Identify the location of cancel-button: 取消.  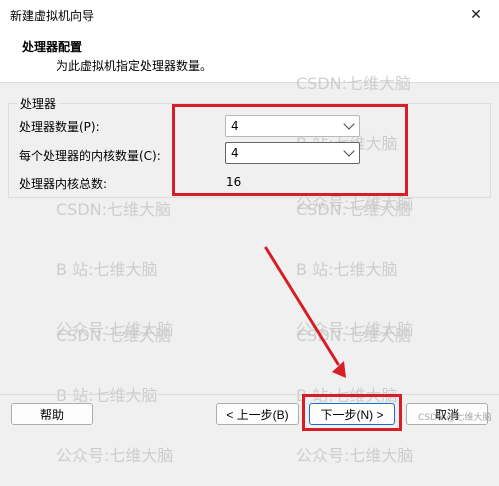
(447, 414).